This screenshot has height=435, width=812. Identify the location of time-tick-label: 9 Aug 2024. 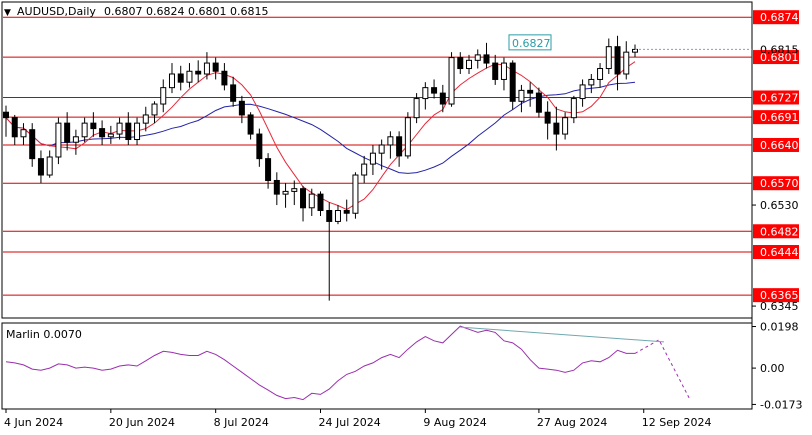
(454, 422).